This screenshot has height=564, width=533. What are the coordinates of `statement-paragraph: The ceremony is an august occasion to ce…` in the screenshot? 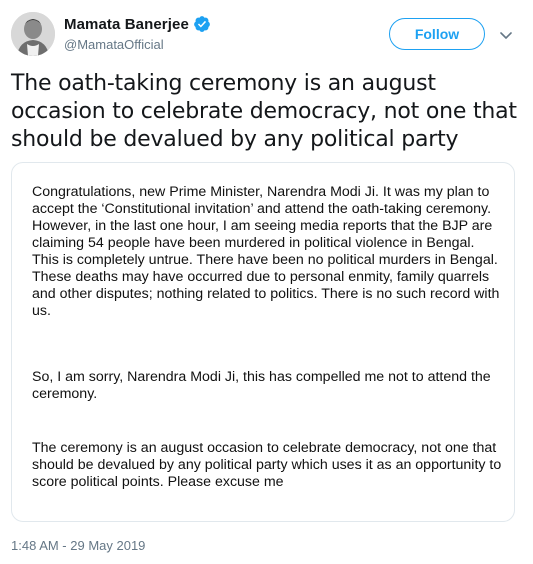 It's located at (267, 465).